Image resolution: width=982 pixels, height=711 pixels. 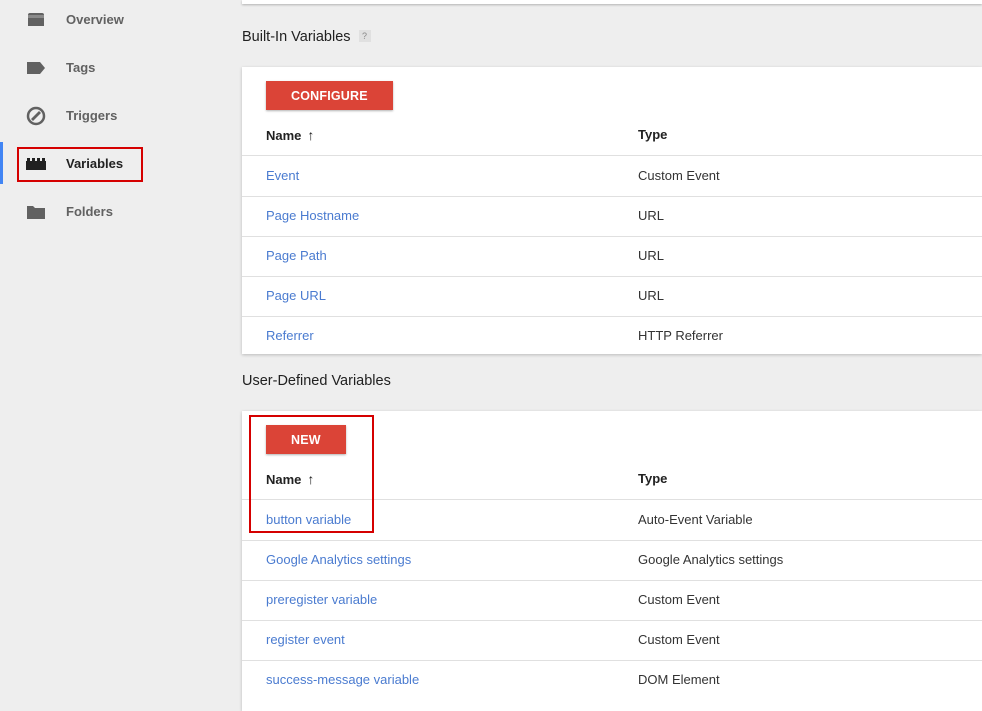 What do you see at coordinates (612, 520) in the screenshot?
I see `table-row: button variable Auto-Event Variable` at bounding box center [612, 520].